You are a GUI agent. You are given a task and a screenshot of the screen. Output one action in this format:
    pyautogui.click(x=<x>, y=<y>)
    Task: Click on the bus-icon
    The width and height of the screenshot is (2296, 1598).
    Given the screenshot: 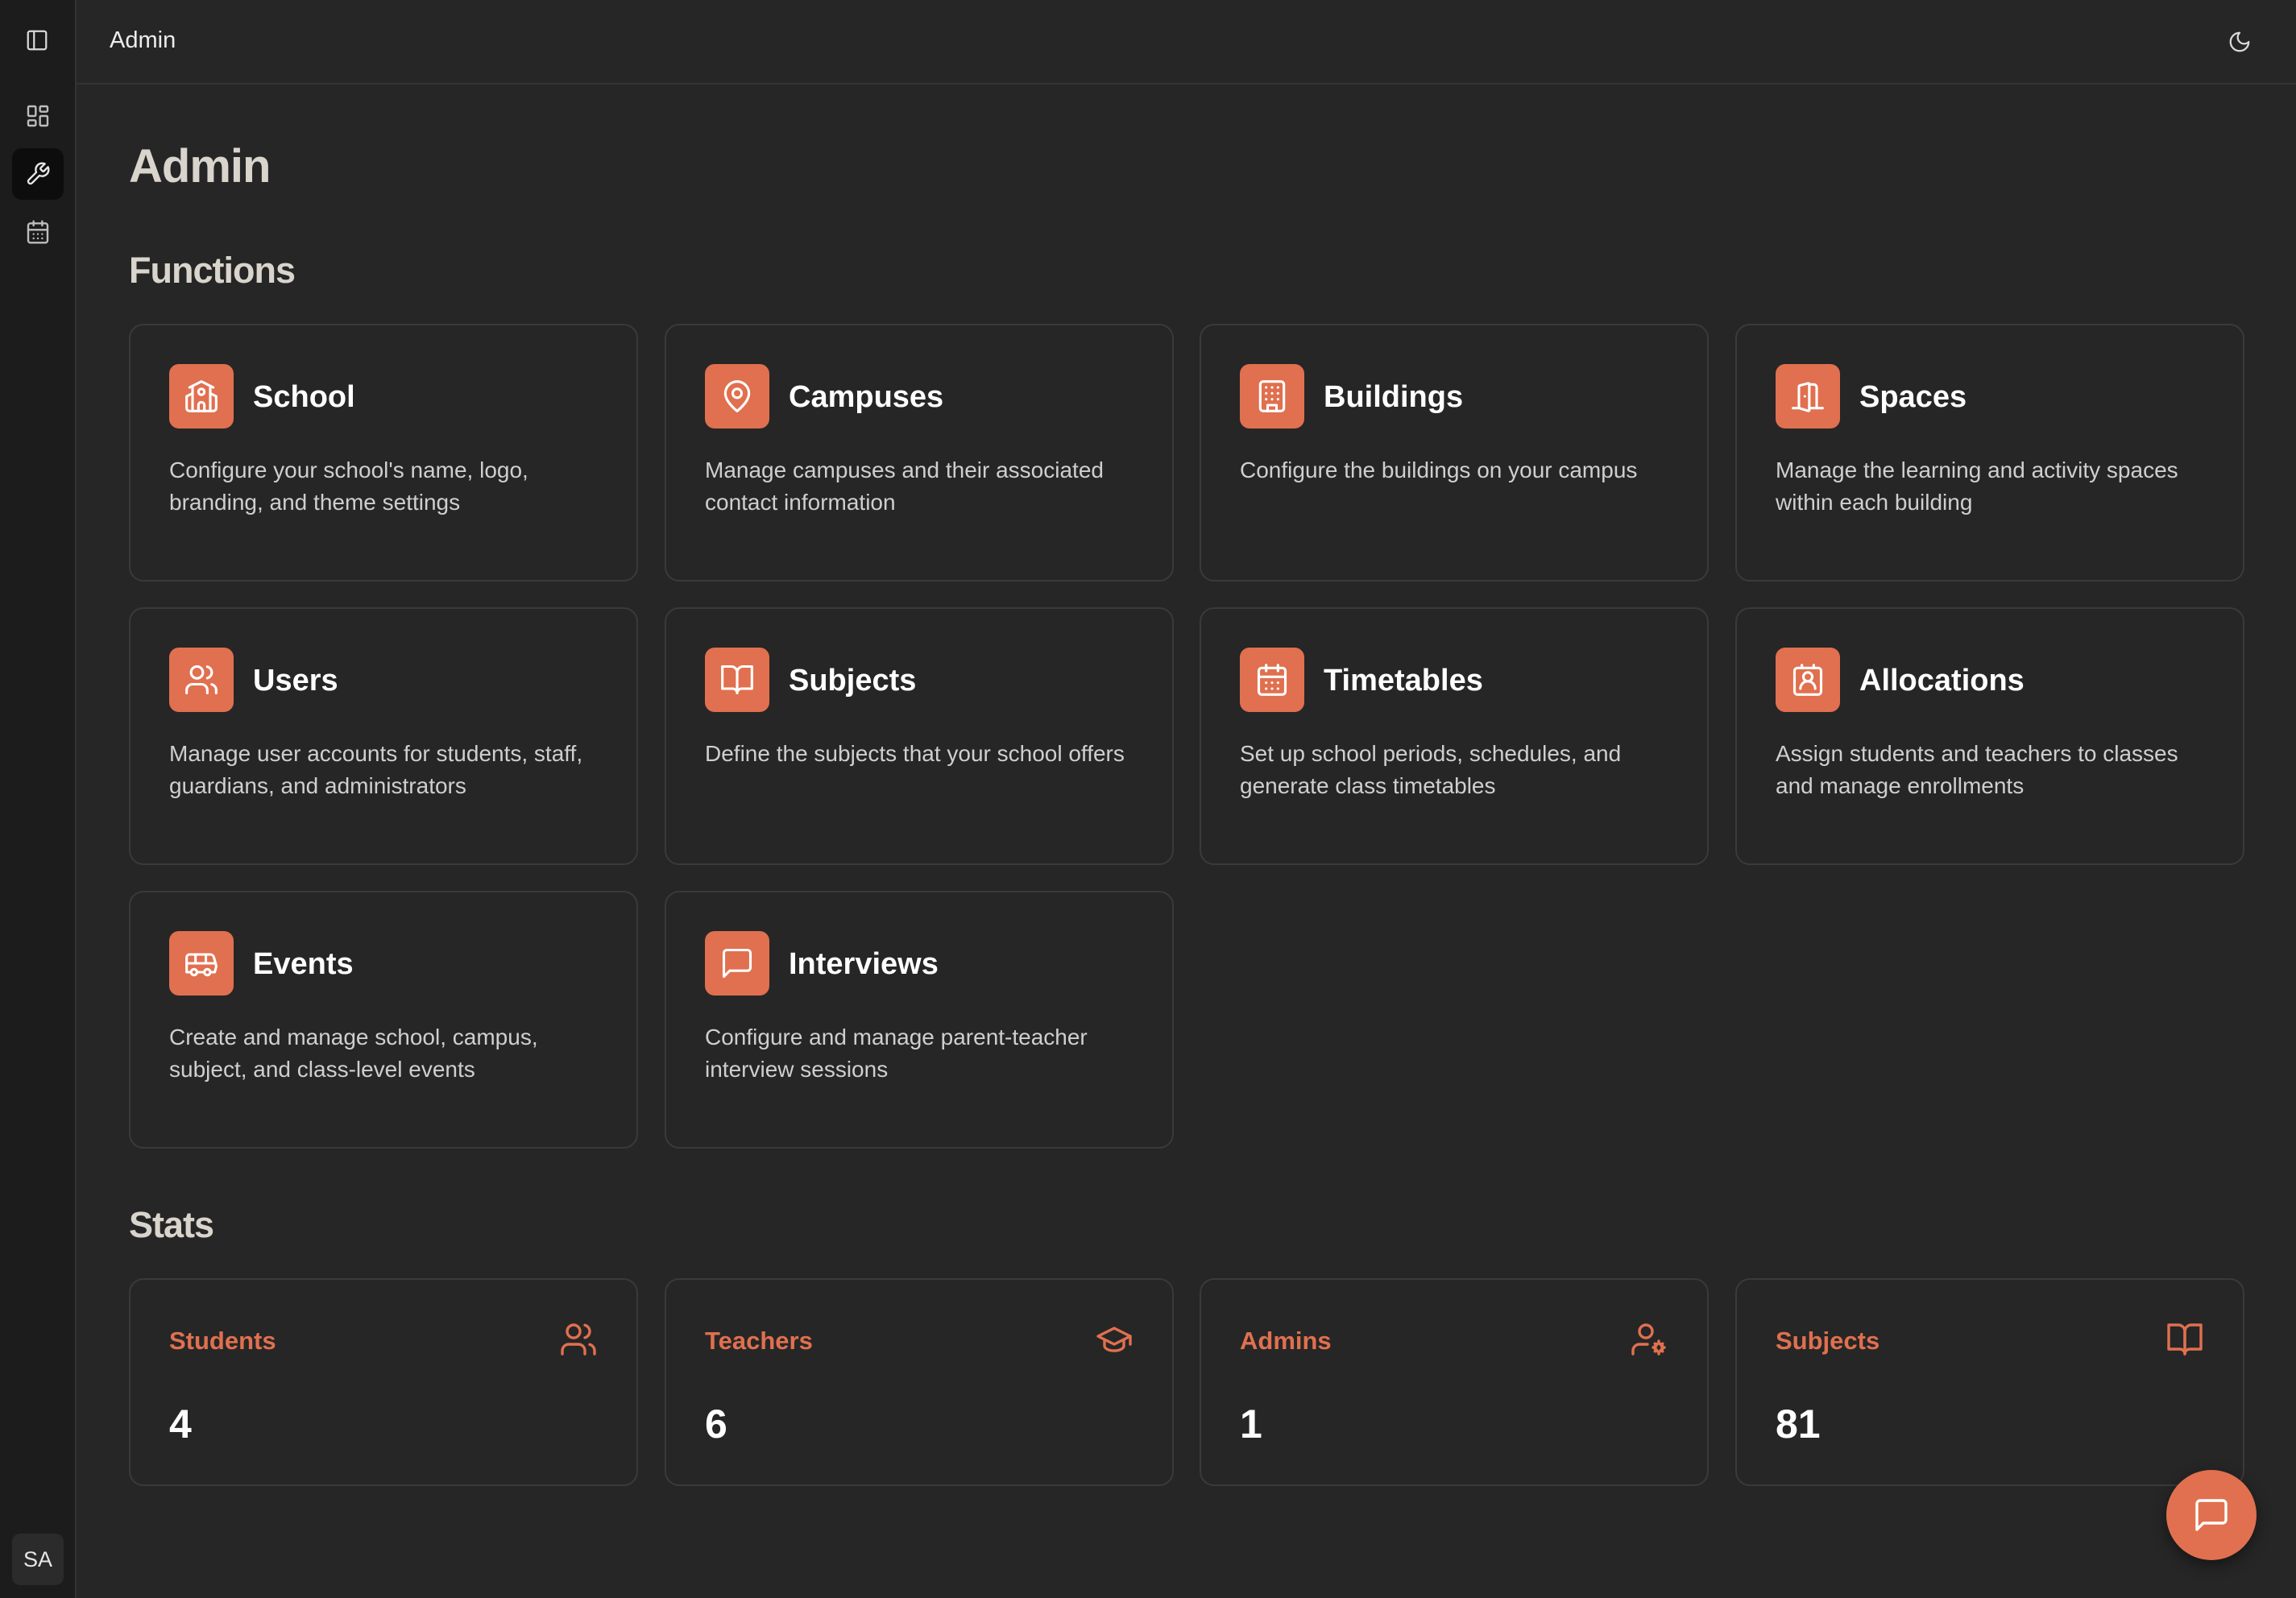 What is the action you would take?
    pyautogui.click(x=201, y=965)
    